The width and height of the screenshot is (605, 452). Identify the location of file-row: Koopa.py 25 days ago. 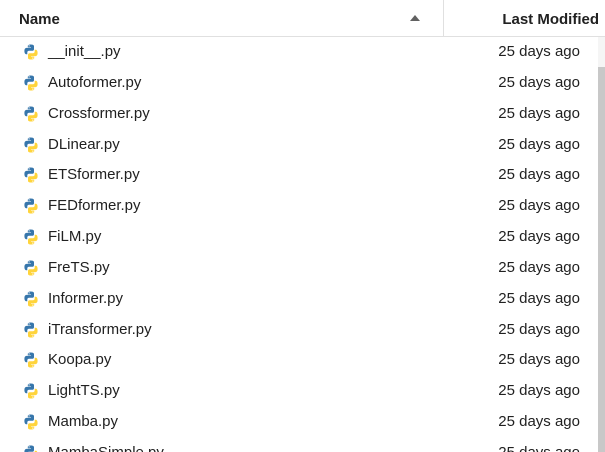
(299, 360).